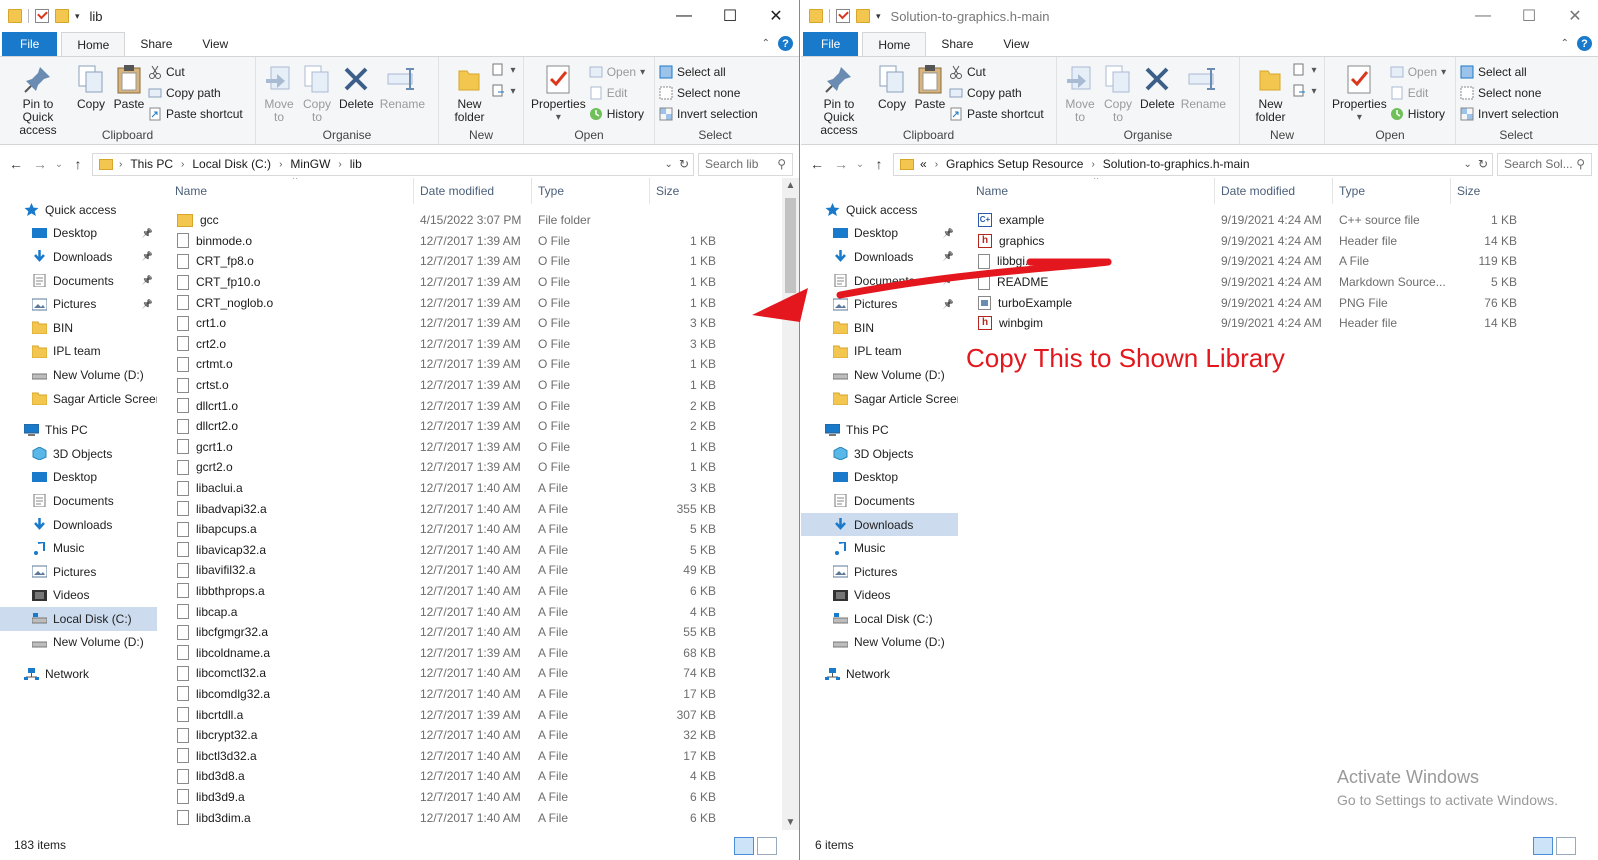 The width and height of the screenshot is (1598, 860). What do you see at coordinates (478, 611) in the screenshot?
I see `table-row: libcap.a 12/7/2017 1:40 AM A File 4 KB` at bounding box center [478, 611].